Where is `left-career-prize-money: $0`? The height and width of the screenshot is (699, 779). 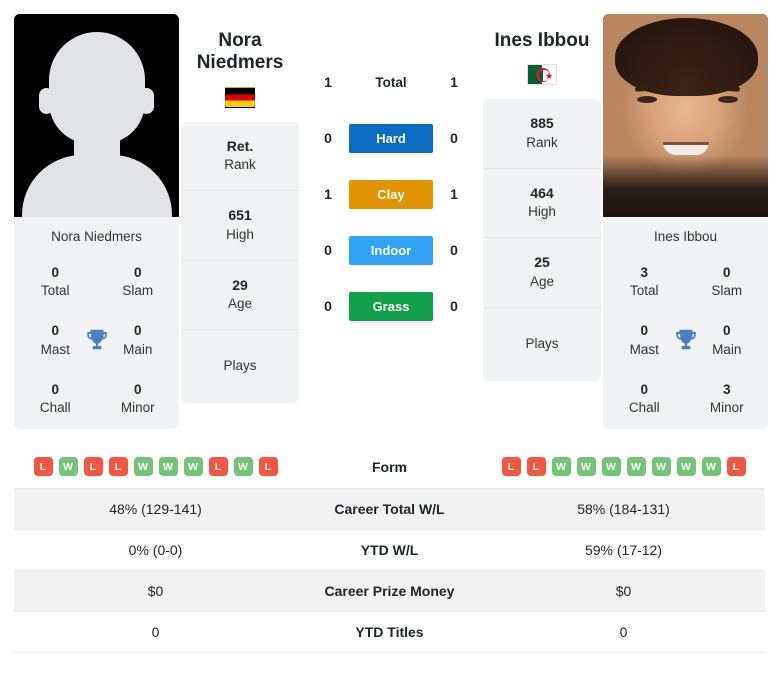
left-career-prize-money: $0 is located at coordinates (155, 591).